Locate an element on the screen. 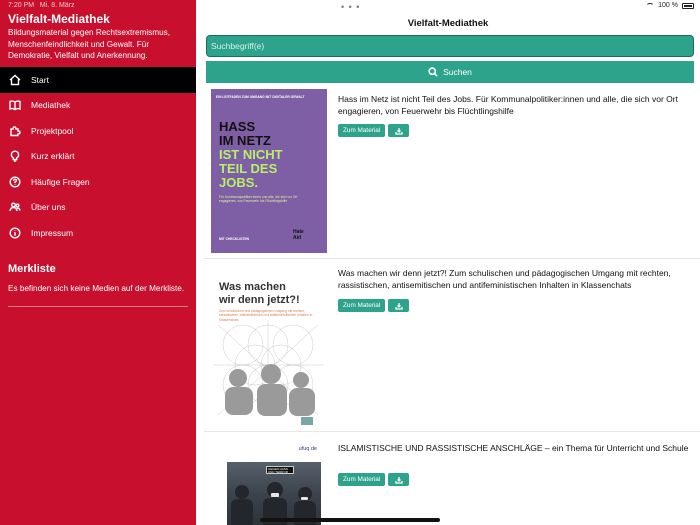 This screenshot has width=700, height=525. sidebar-item-haeufige-fragen: Häufige Fragen is located at coordinates (98, 182).